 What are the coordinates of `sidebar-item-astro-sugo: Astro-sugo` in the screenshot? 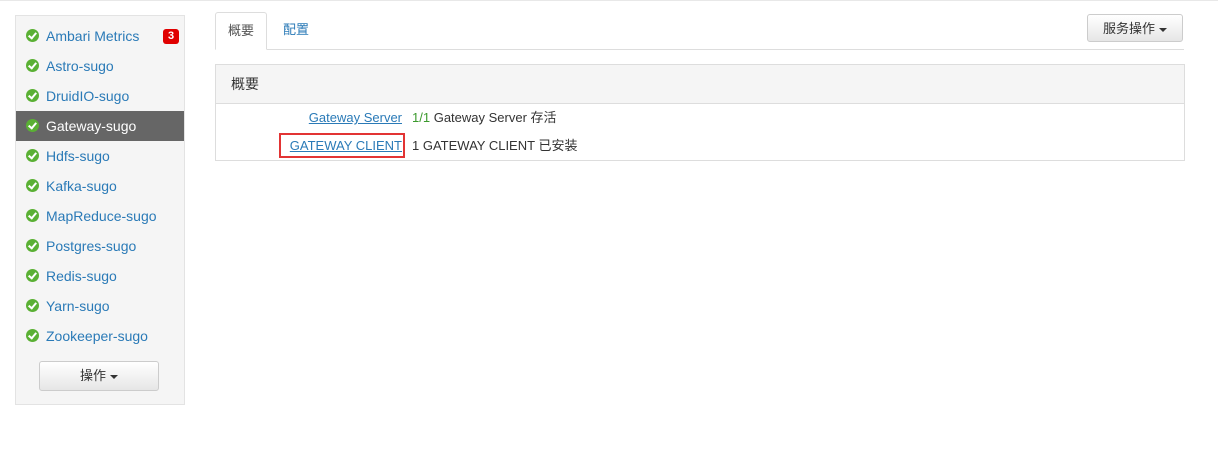 It's located at (100, 66).